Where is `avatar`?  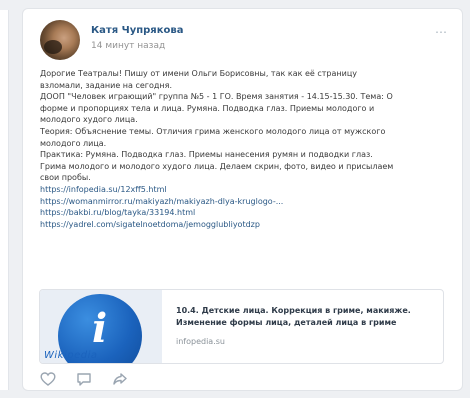
avatar is located at coordinates (60, 40).